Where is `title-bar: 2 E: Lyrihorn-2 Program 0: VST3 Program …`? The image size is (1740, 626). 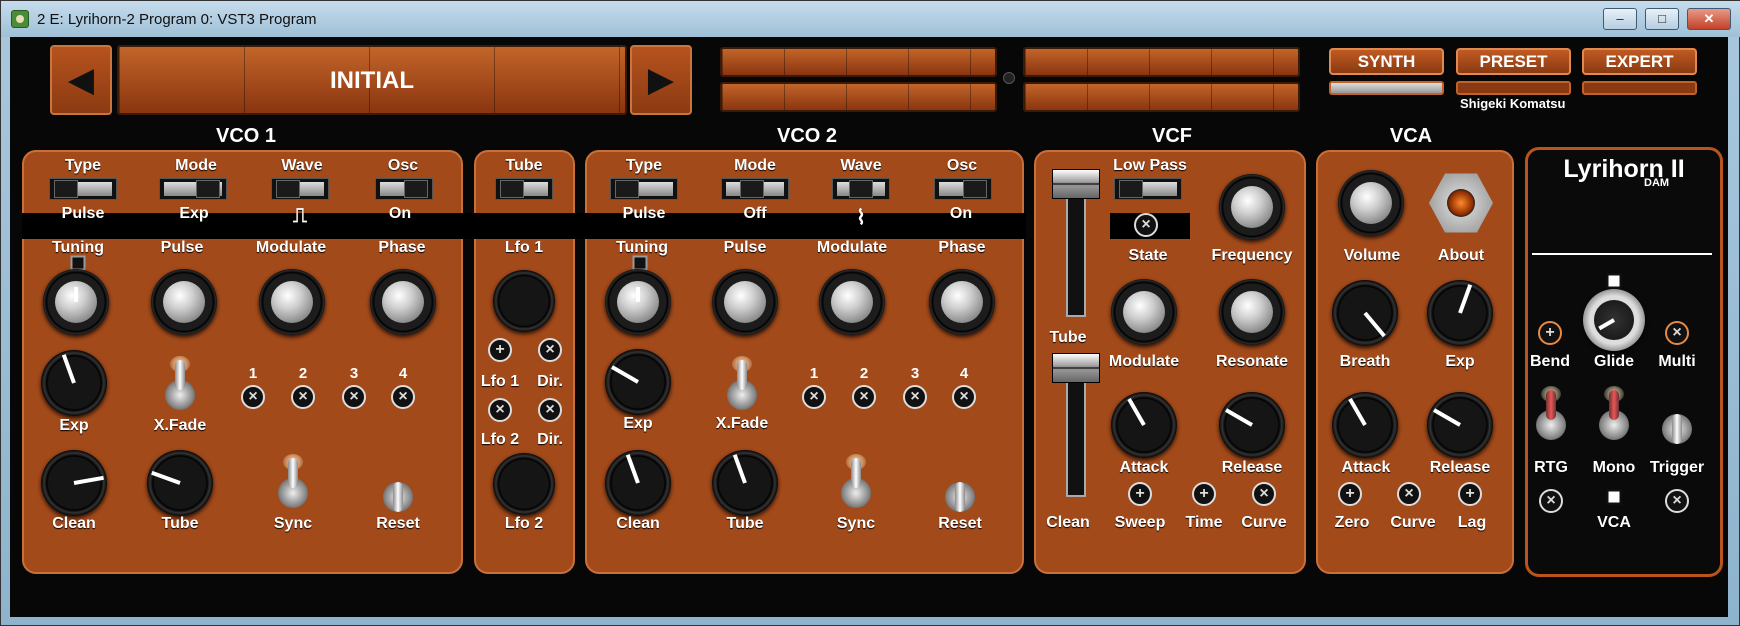 title-bar: 2 E: Lyrihorn-2 Program 0: VST3 Program … is located at coordinates (870, 19).